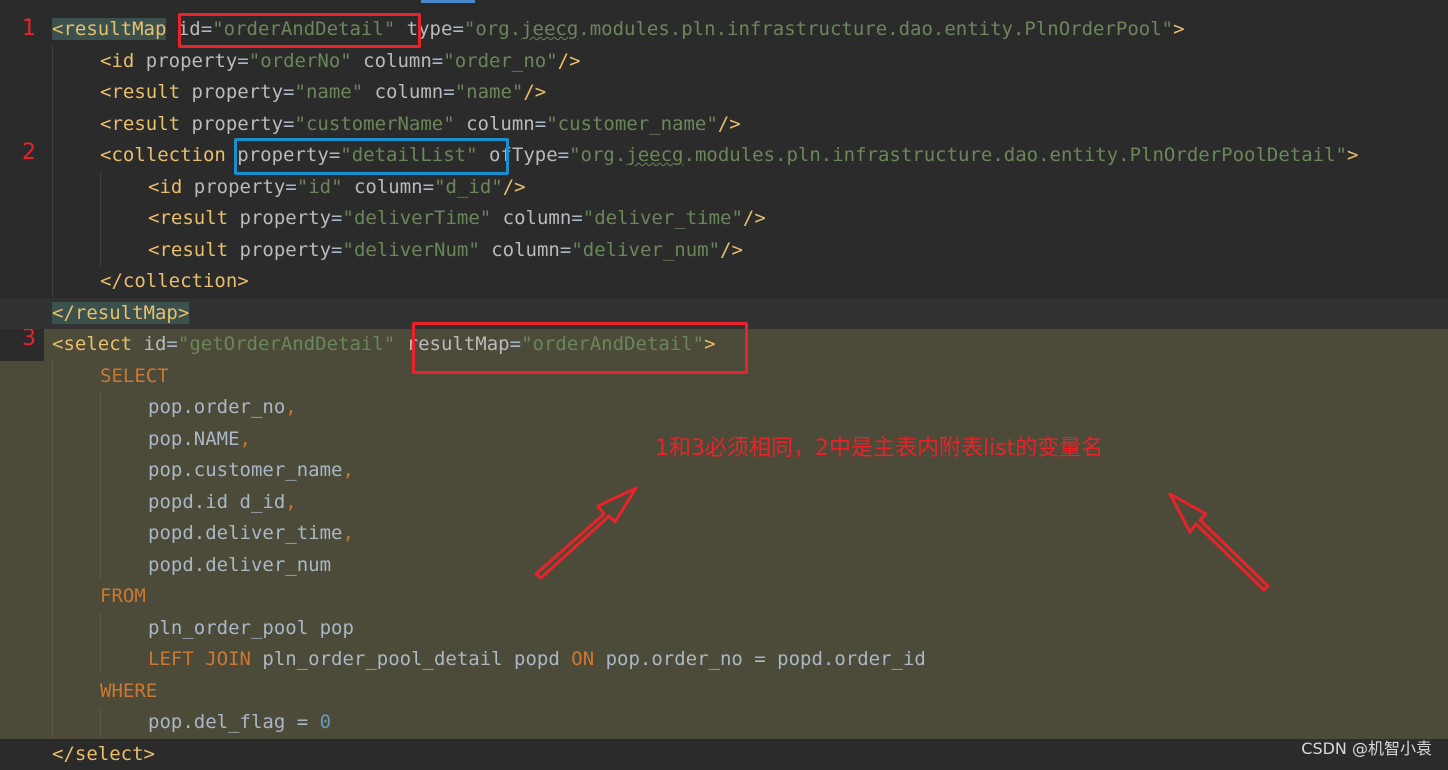 This screenshot has width=1448, height=770. Describe the element at coordinates (586, 533) in the screenshot. I see `arrow-left-icon` at that location.